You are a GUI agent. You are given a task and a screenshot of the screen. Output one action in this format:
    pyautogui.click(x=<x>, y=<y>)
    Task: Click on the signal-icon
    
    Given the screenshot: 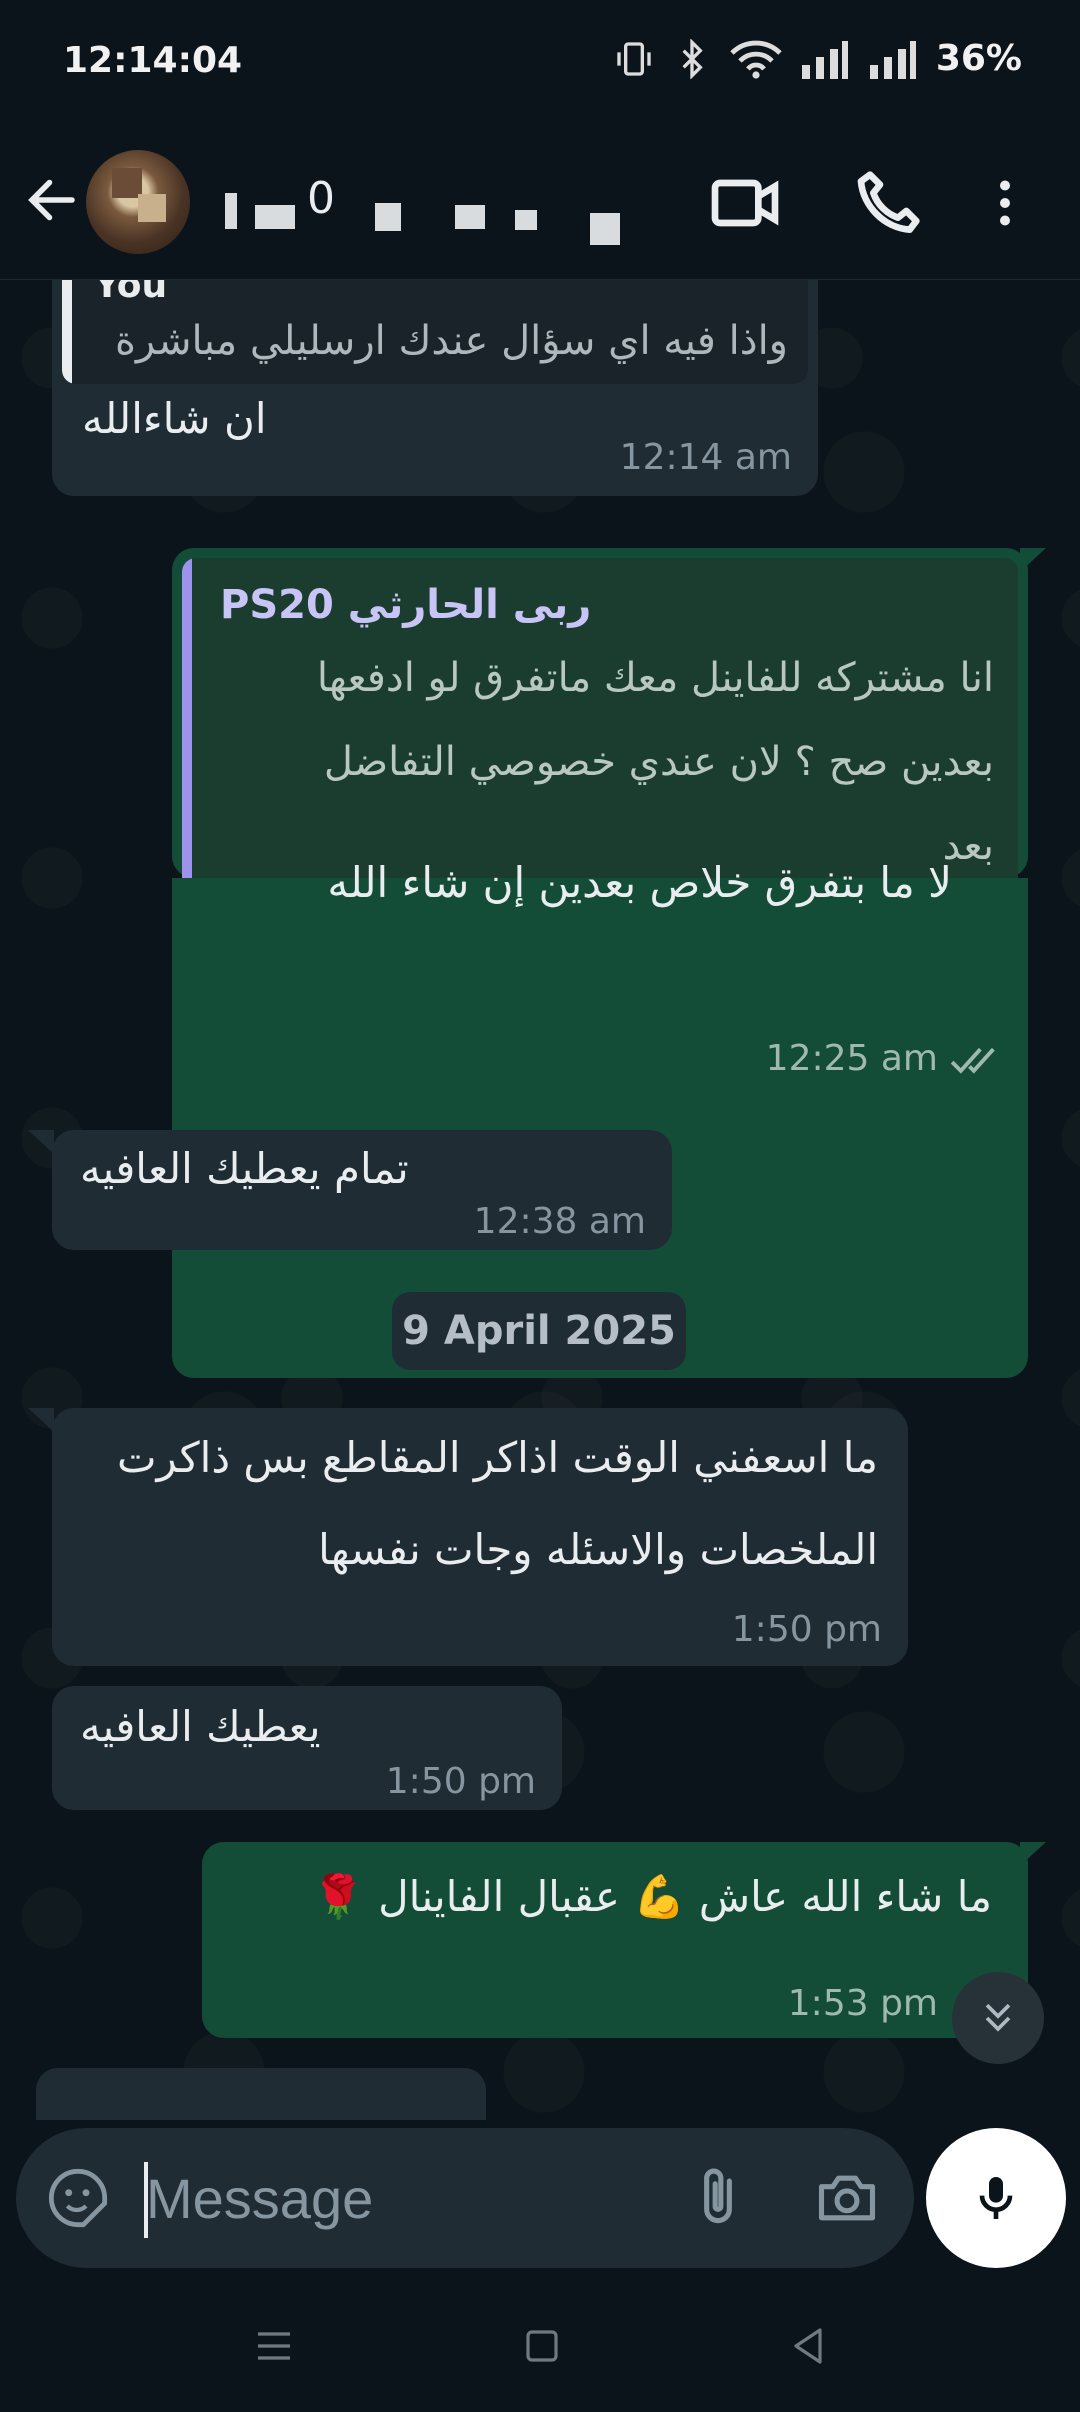 What is the action you would take?
    pyautogui.click(x=824, y=59)
    